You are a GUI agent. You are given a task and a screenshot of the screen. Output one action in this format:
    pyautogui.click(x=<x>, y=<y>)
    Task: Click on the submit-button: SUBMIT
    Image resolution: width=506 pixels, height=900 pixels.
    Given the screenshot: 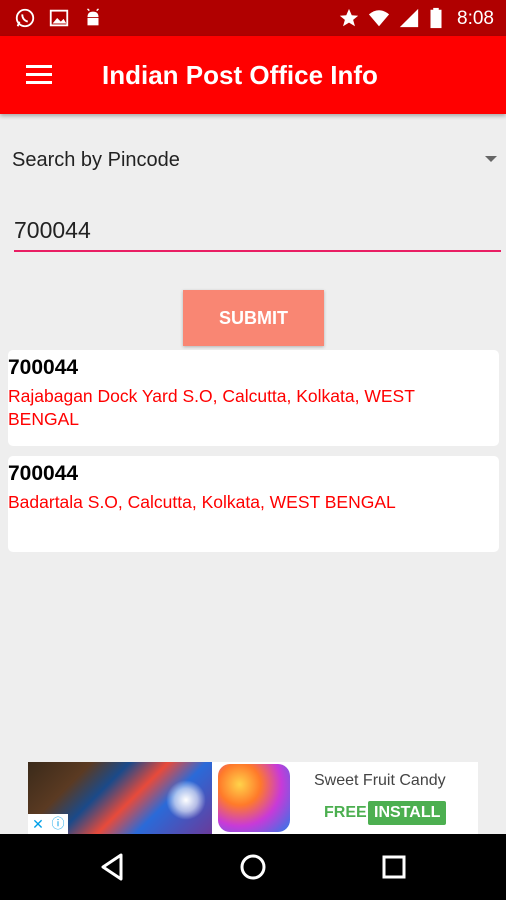 What is the action you would take?
    pyautogui.click(x=253, y=318)
    